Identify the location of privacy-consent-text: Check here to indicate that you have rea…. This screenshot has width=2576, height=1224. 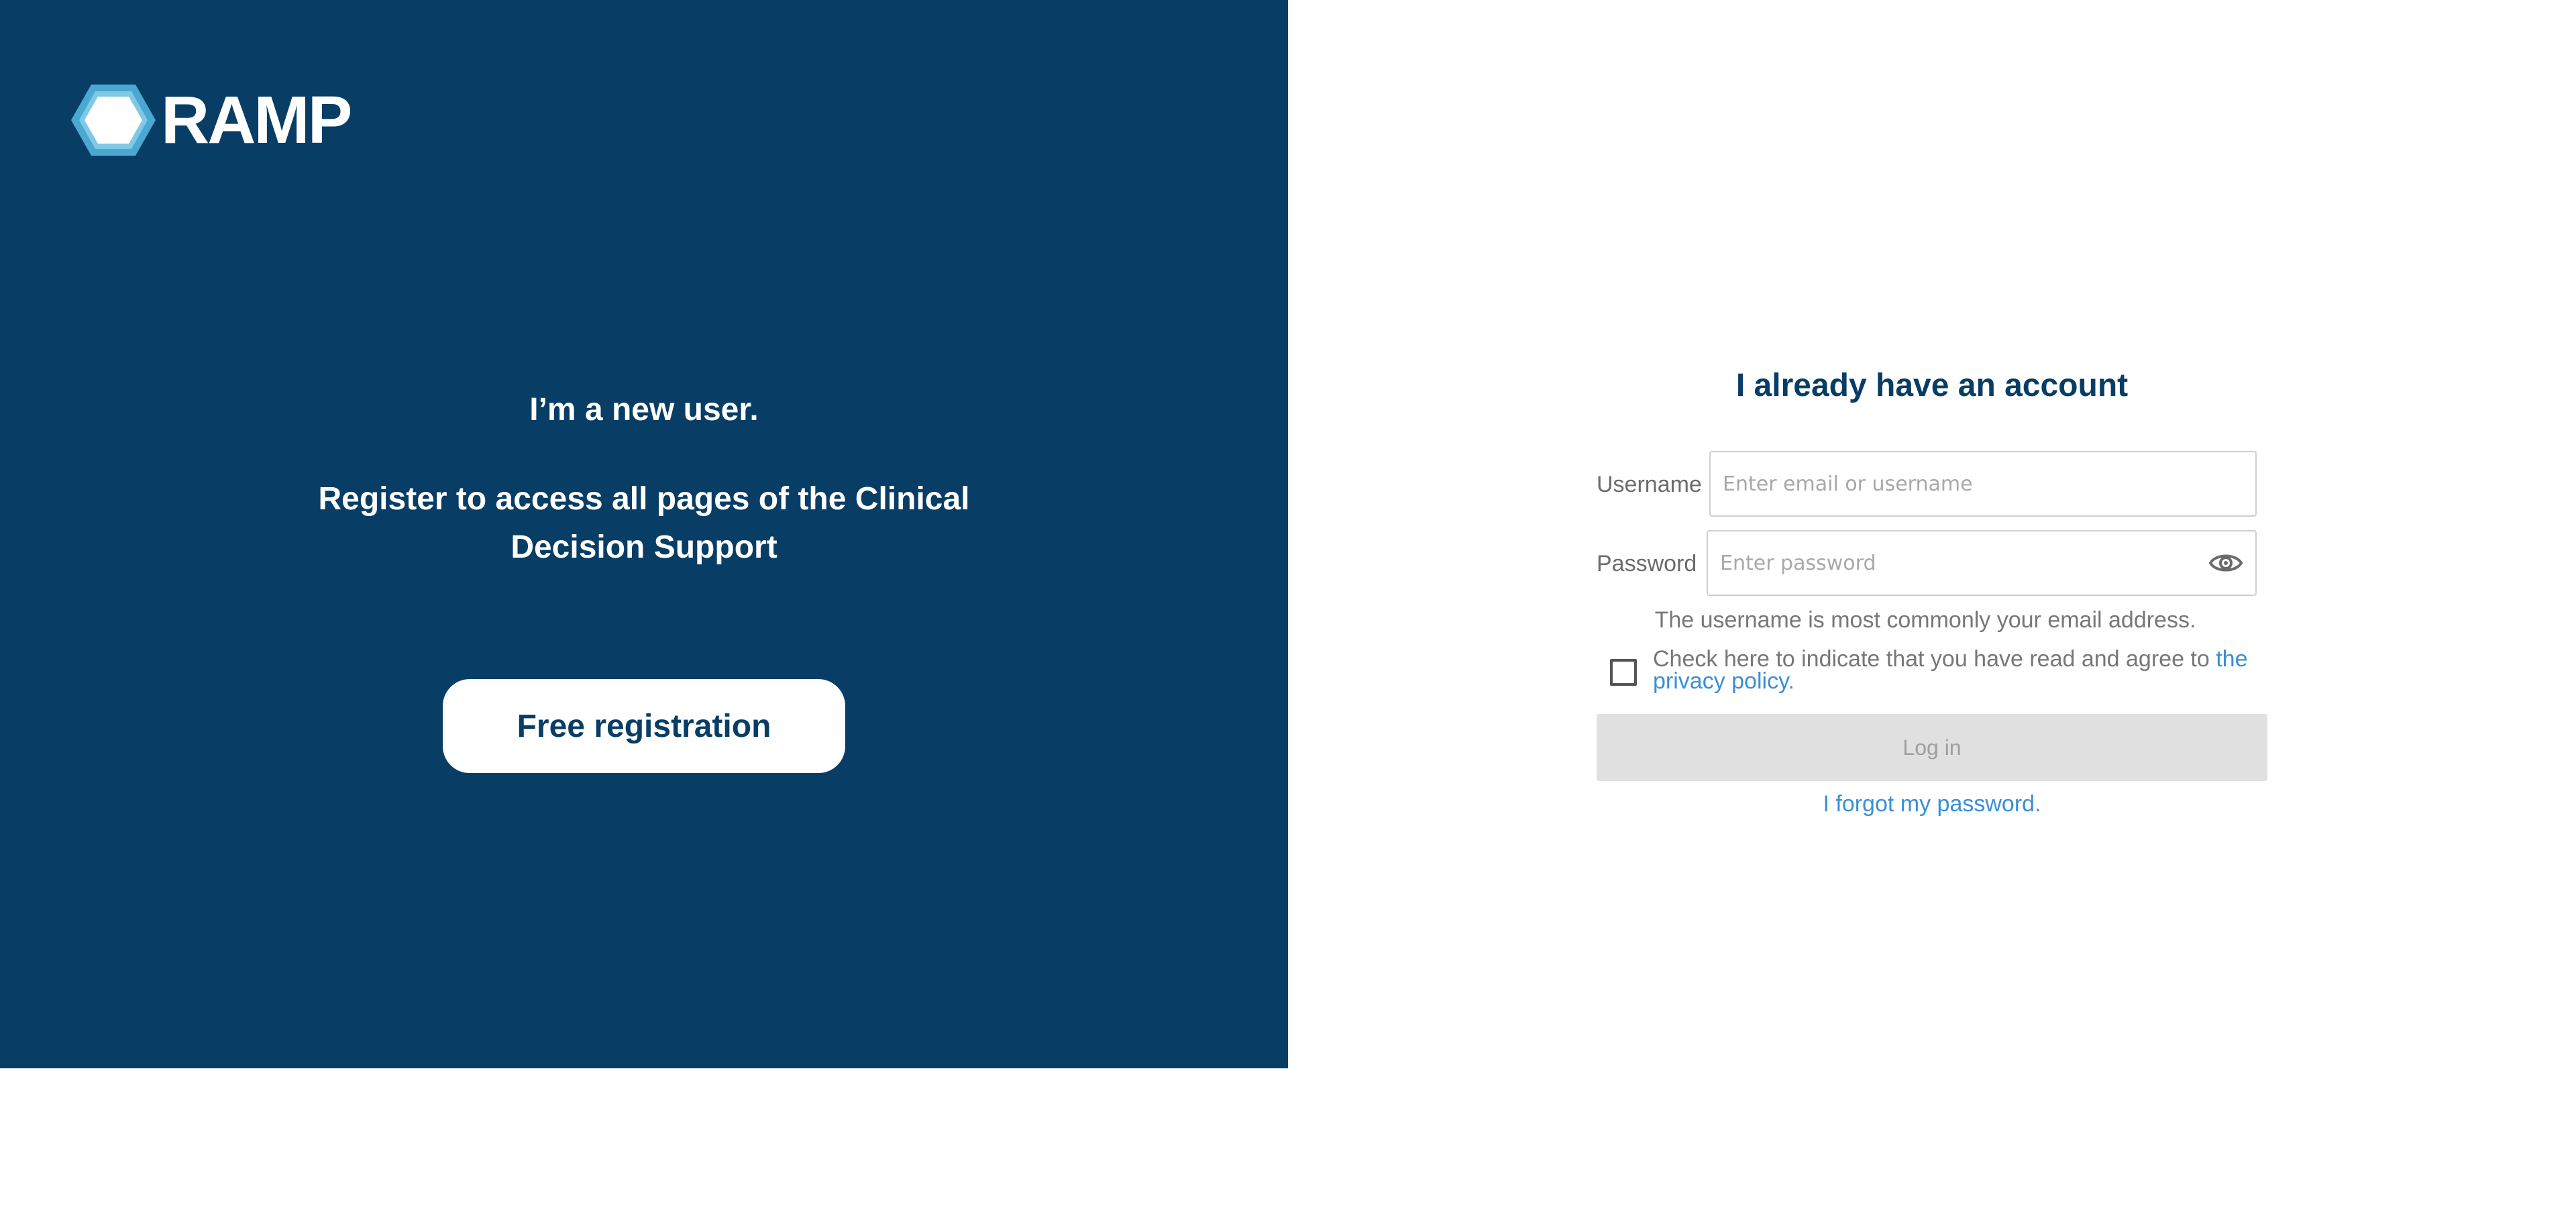
(1955, 670).